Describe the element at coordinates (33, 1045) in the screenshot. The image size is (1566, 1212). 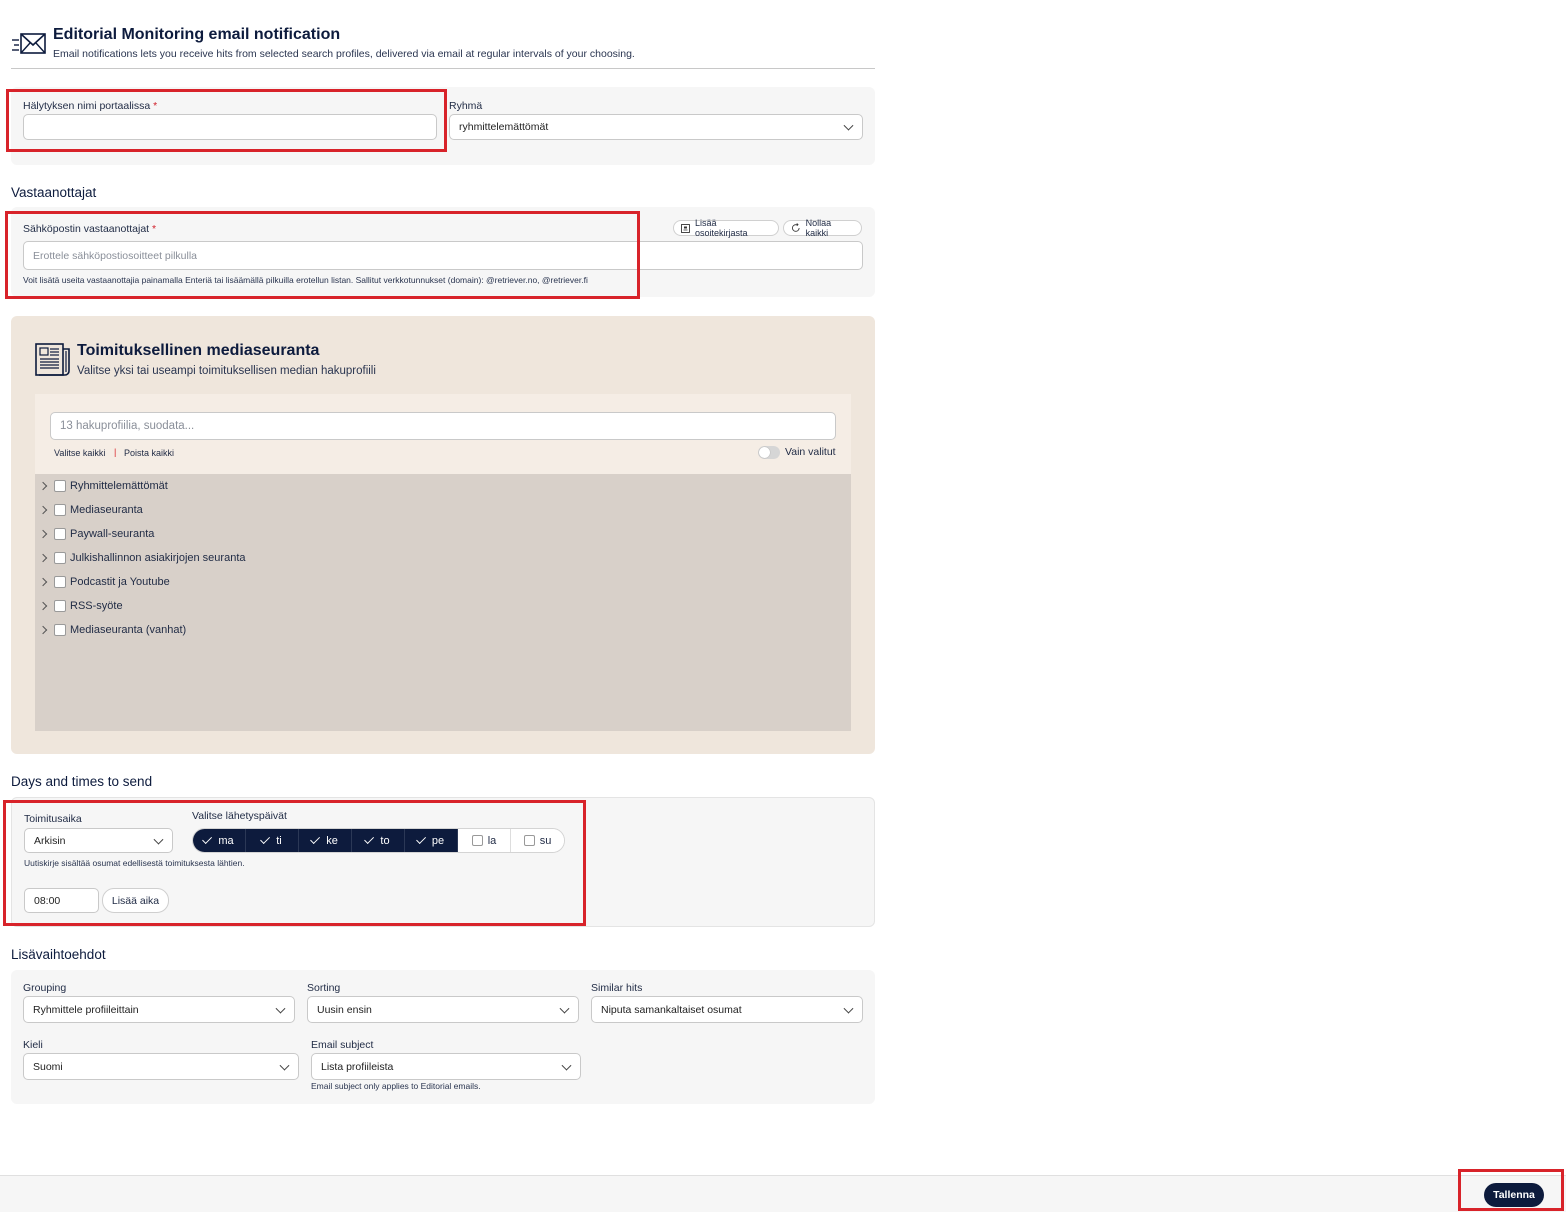
I see `language-label: Kieli` at that location.